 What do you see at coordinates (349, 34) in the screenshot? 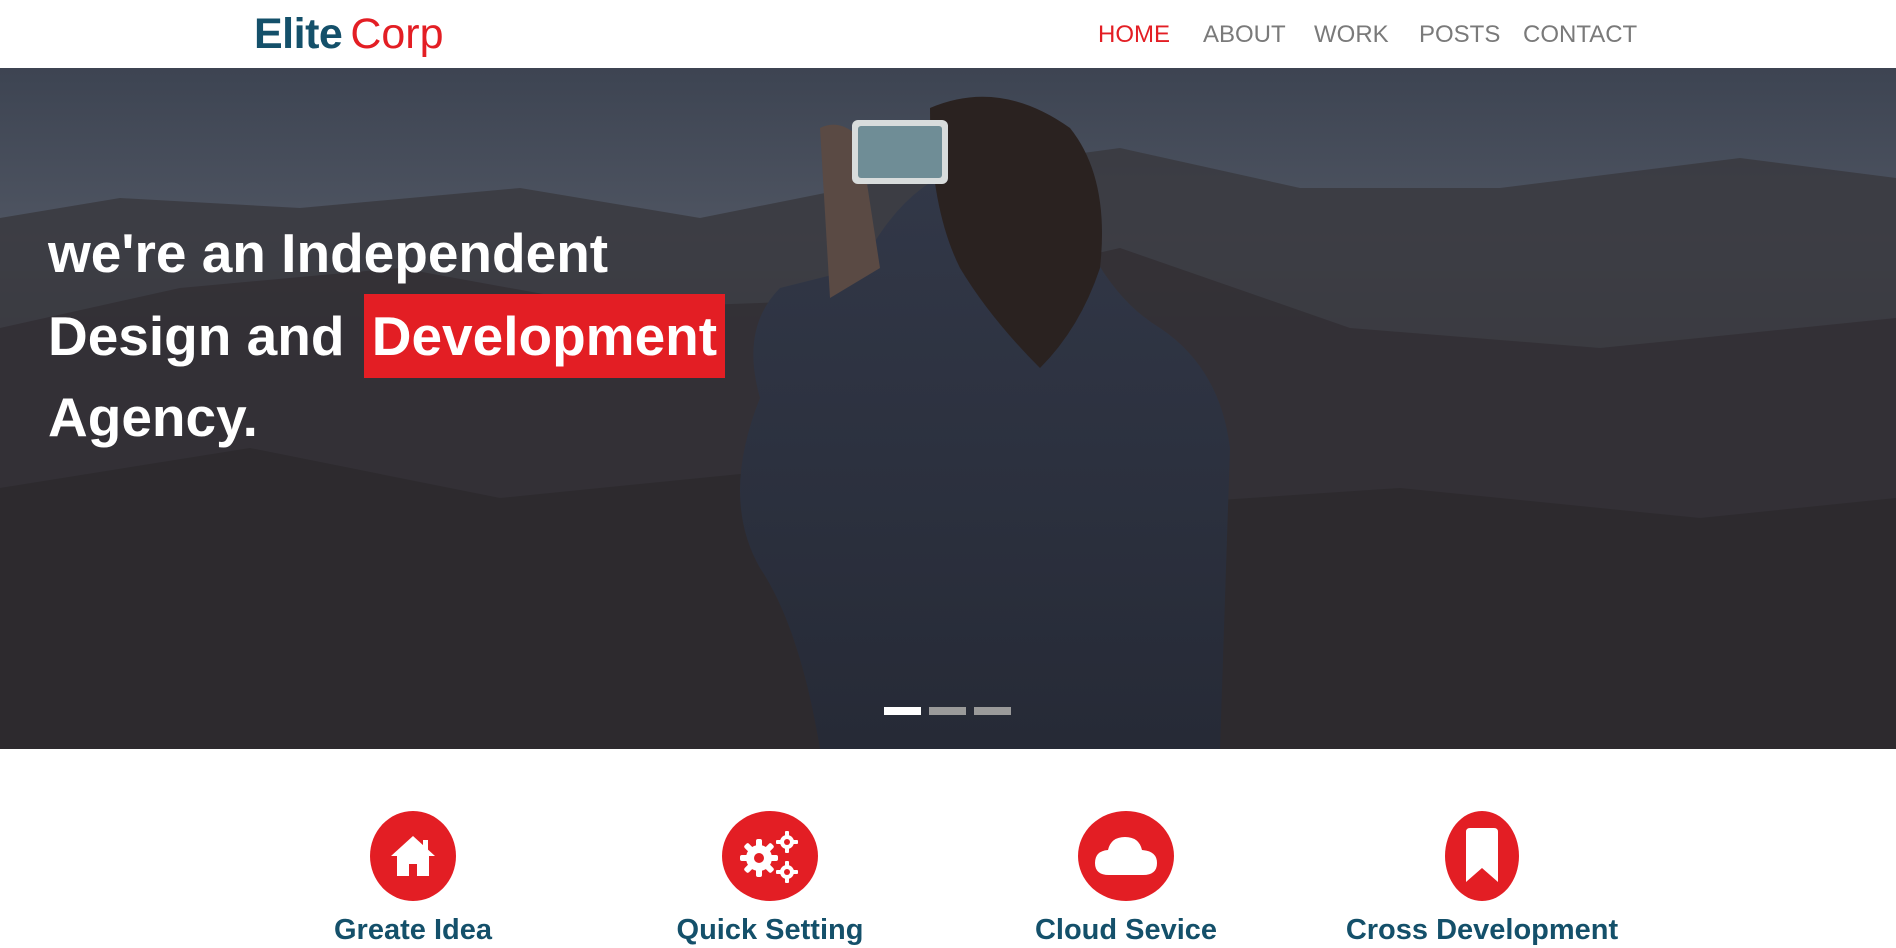
I see `brand-logo: Elite Corp` at bounding box center [349, 34].